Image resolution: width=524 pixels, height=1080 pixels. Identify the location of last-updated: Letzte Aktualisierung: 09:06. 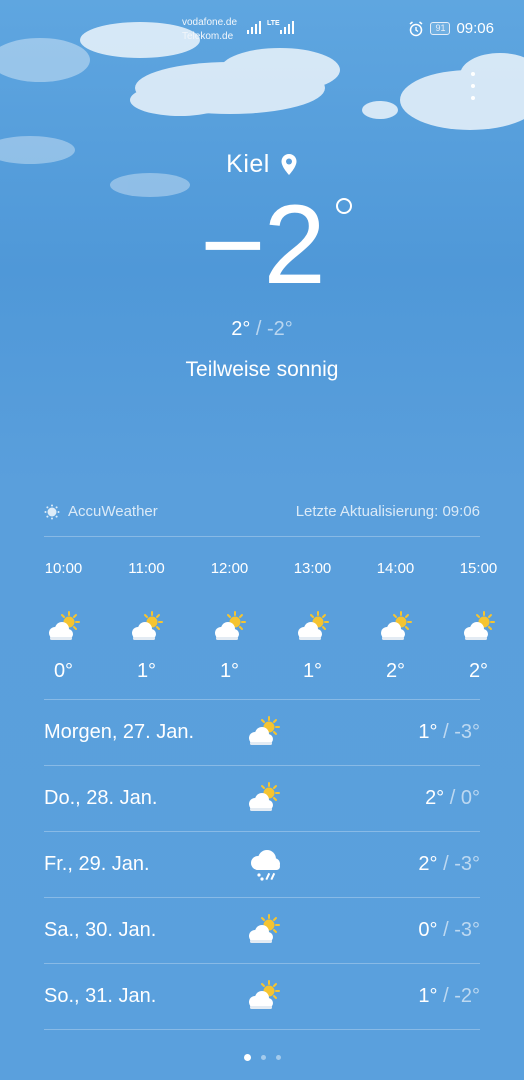
(387, 511).